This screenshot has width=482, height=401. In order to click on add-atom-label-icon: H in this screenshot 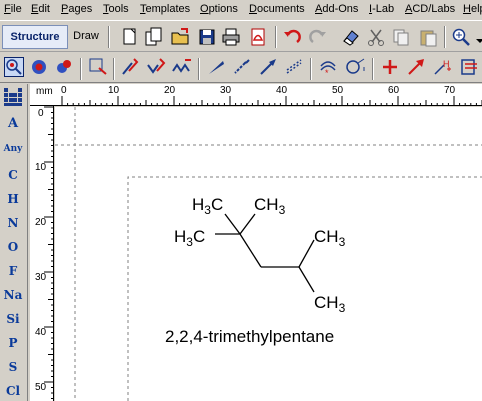, I will do `click(442, 67)`.